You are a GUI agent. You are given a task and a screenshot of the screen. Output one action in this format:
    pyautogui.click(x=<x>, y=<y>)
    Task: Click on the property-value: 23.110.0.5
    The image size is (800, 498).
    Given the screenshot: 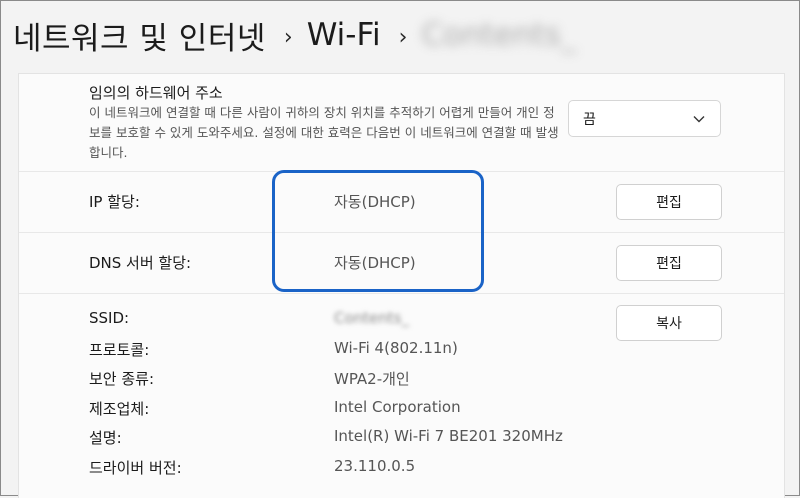 What is the action you would take?
    pyautogui.click(x=375, y=466)
    